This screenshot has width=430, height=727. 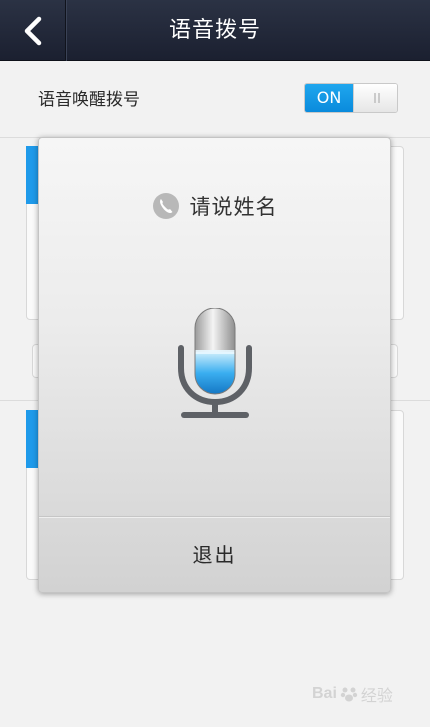 I want to click on voice-wake-label: 语音唤醒拨号, so click(x=89, y=100).